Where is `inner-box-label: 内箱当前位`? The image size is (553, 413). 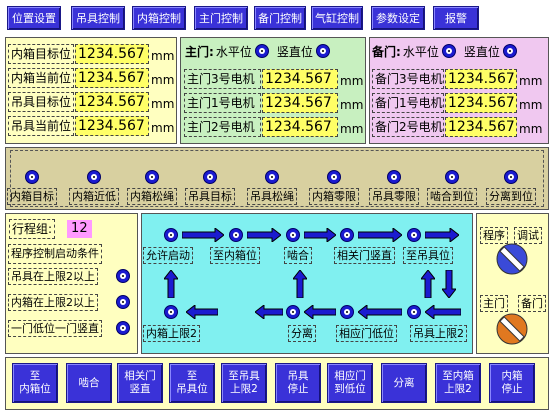
inner-box-label: 内箱当前位 is located at coordinates (41, 78).